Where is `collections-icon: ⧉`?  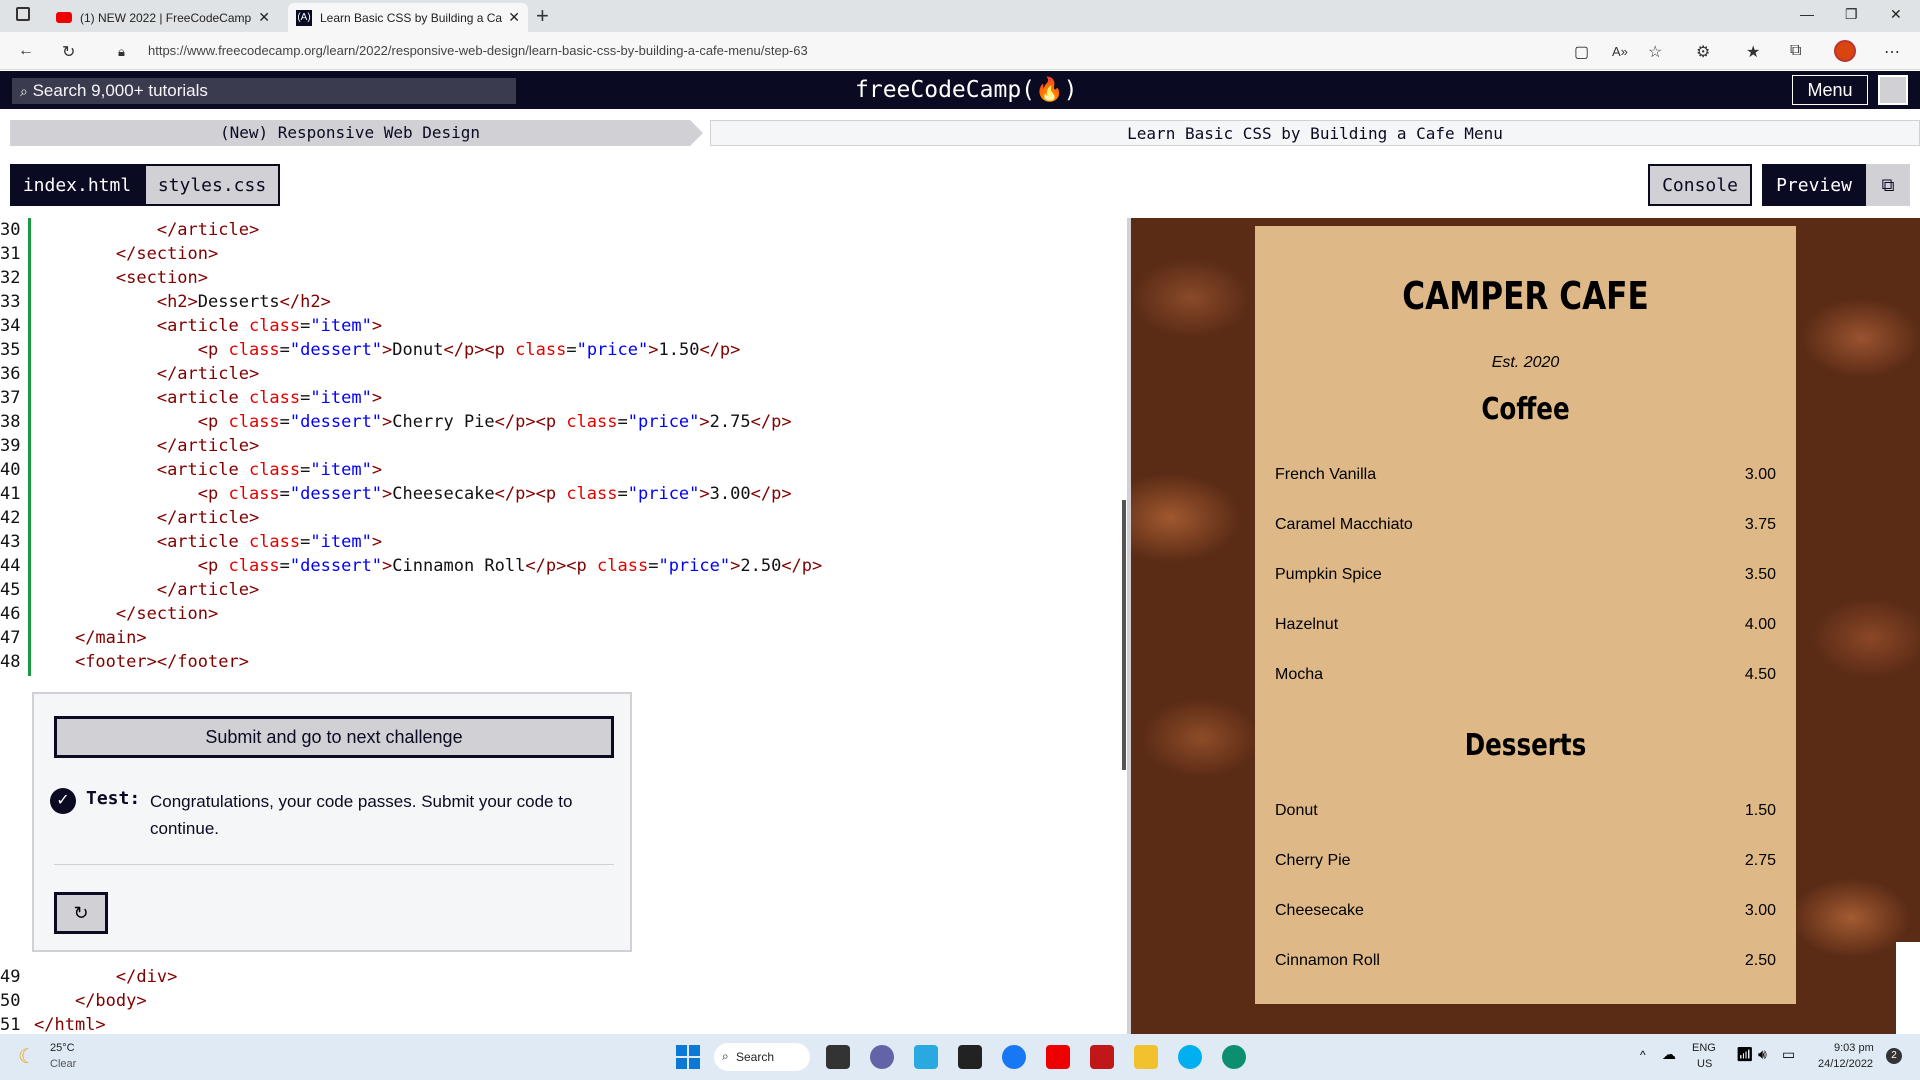 collections-icon: ⧉ is located at coordinates (1795, 51).